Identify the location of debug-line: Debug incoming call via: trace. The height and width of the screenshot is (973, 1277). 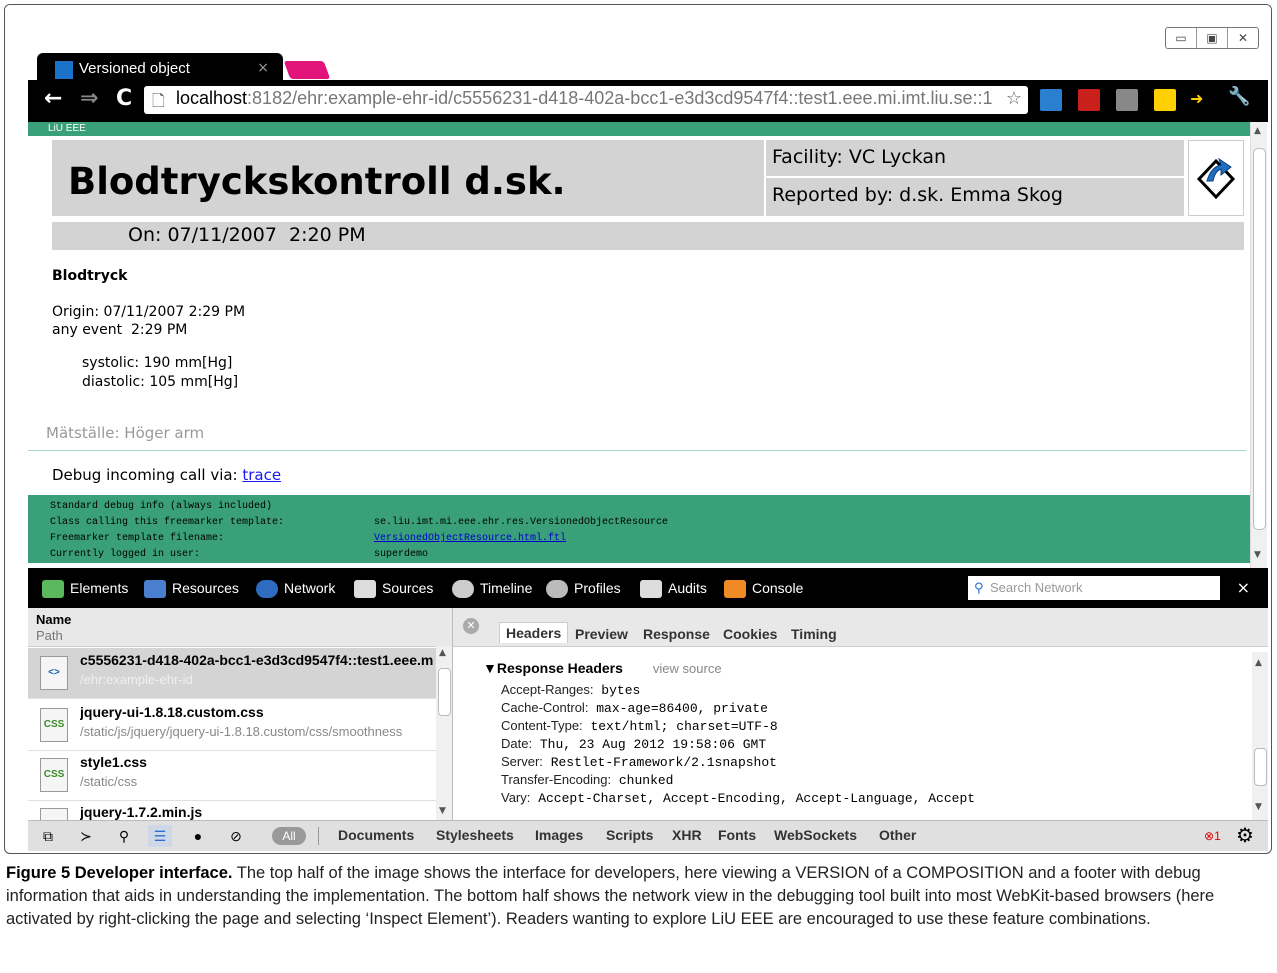
(166, 475).